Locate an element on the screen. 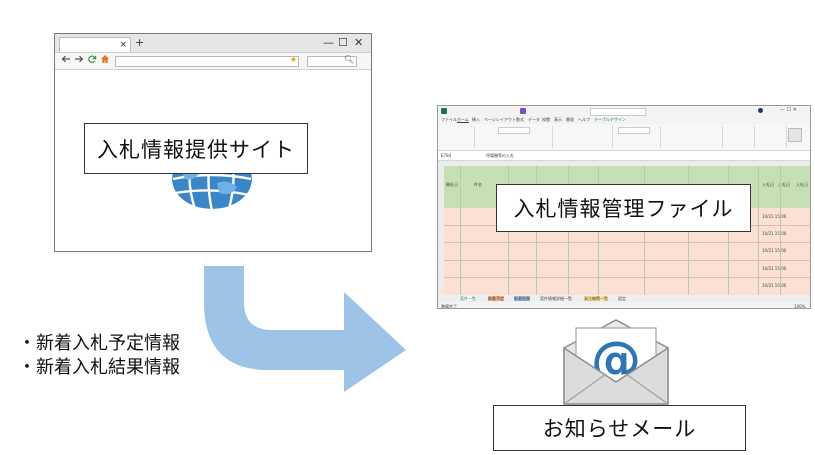  menu-page-layout: ページレイアウト is located at coordinates (500, 119).